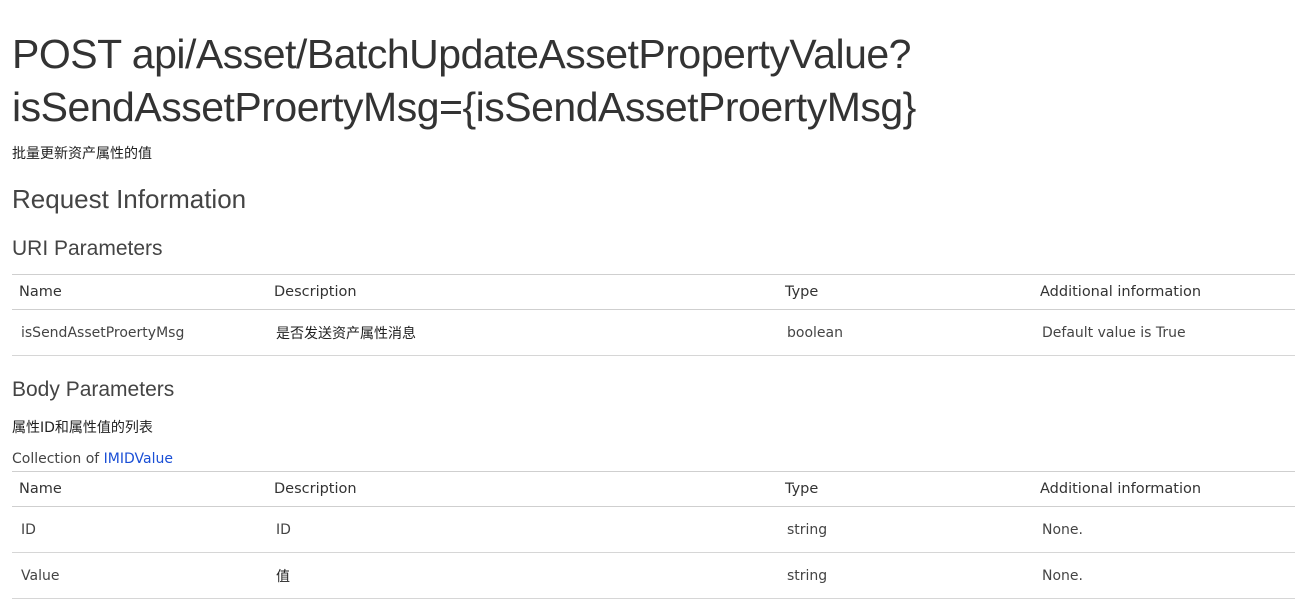  Describe the element at coordinates (522, 529) in the screenshot. I see `param-description: ID` at that location.